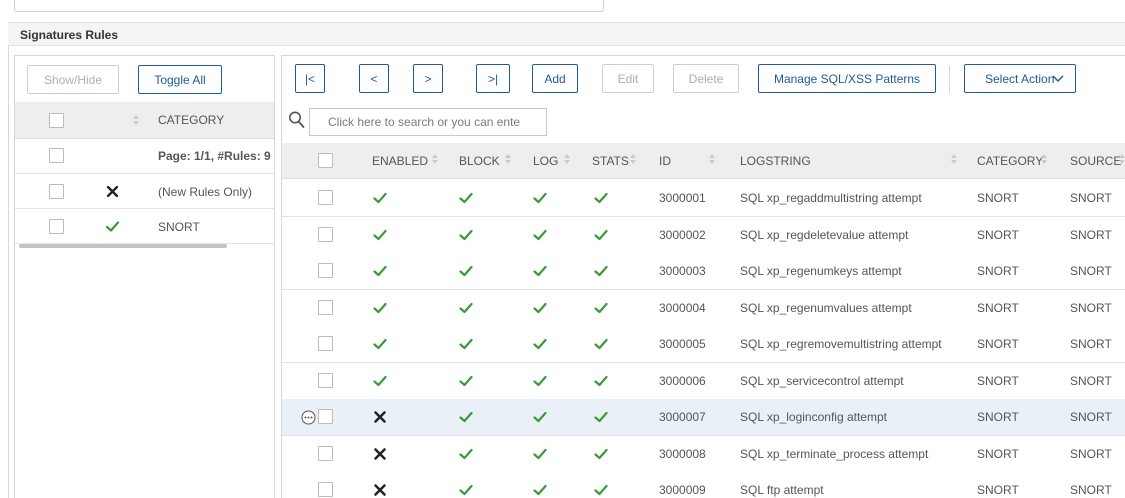 This screenshot has height=498, width=1125. What do you see at coordinates (1010, 161) in the screenshot?
I see `column-header-category: CATEGORY` at bounding box center [1010, 161].